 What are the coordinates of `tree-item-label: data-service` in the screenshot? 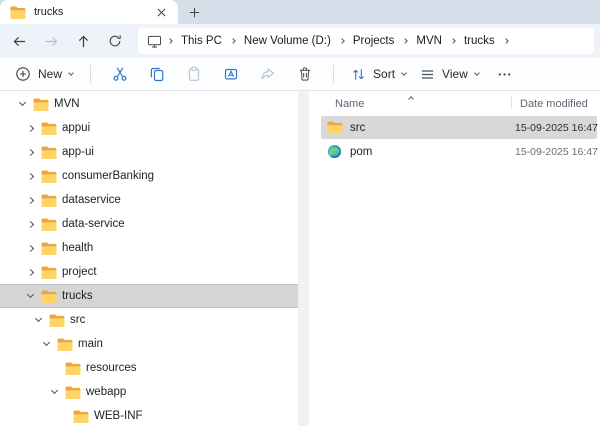 It's located at (93, 224).